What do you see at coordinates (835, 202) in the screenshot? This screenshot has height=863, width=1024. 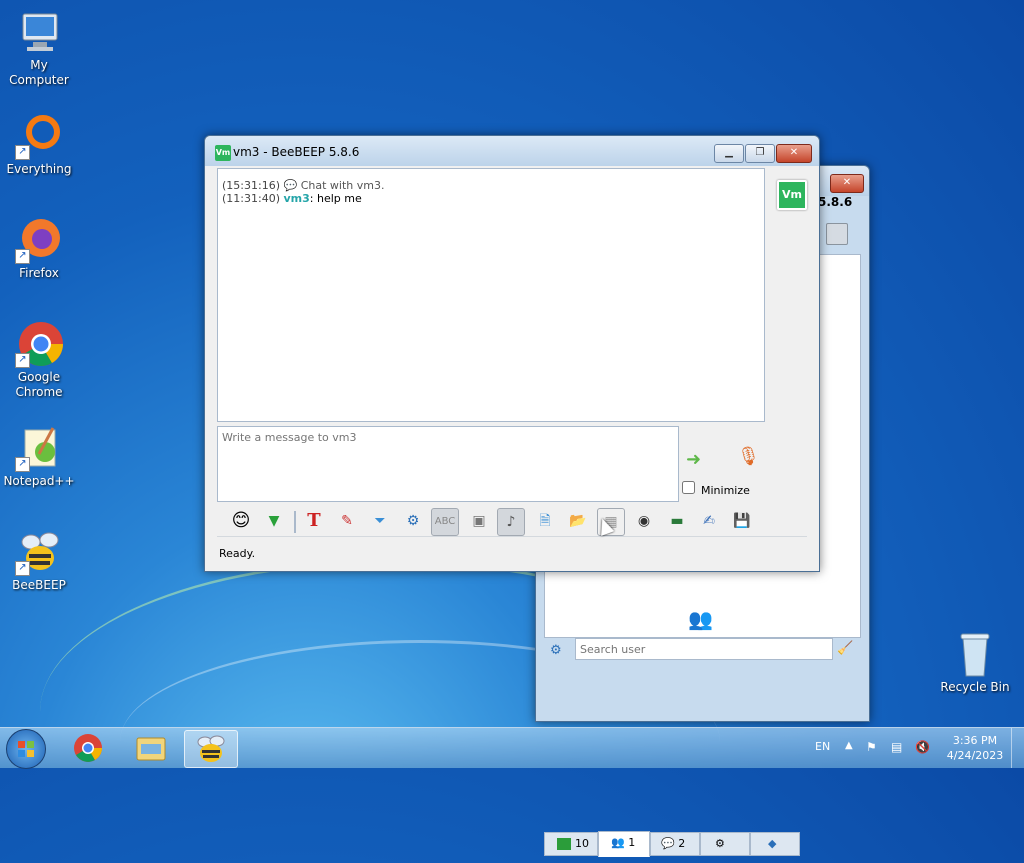 I see `main-window-title-fragment: 5.8.6` at bounding box center [835, 202].